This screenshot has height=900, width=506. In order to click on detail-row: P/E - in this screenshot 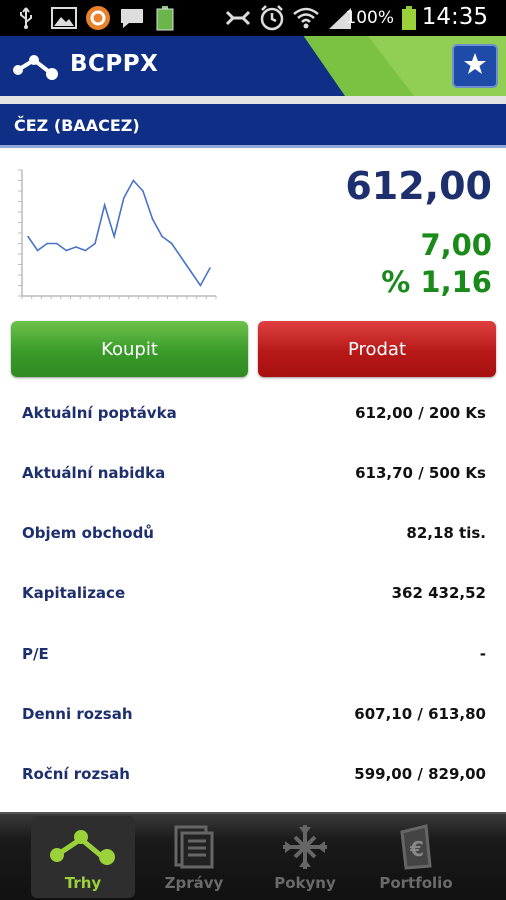, I will do `click(253, 655)`.